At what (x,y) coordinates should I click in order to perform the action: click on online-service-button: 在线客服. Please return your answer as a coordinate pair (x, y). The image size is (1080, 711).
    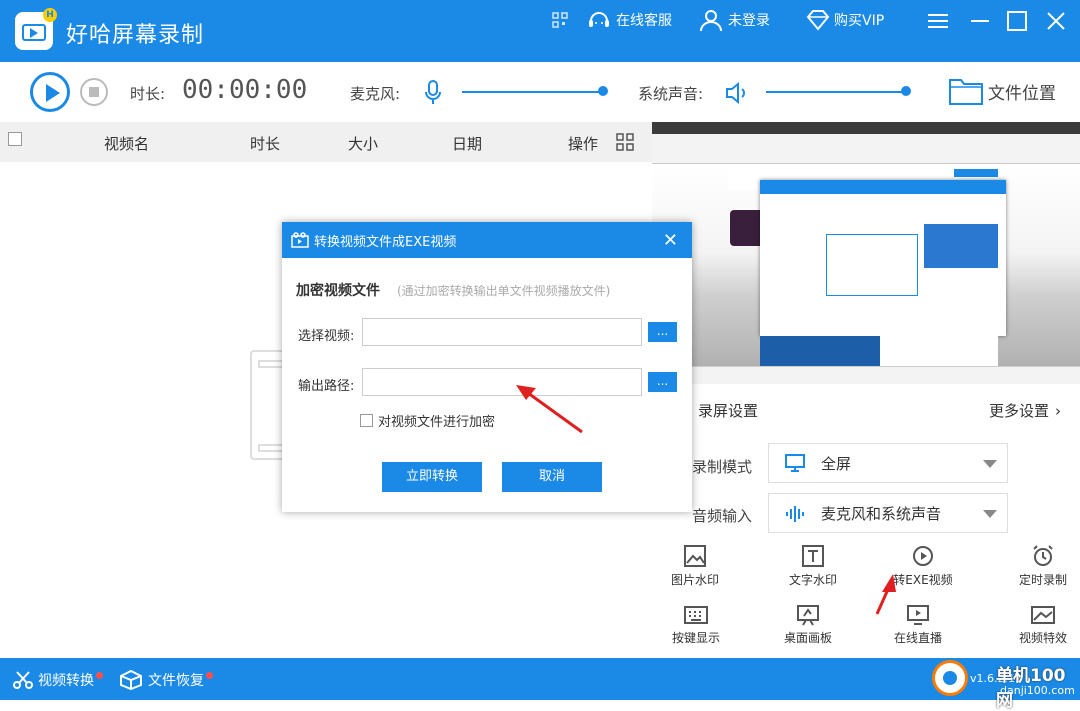
    Looking at the image, I should click on (629, 20).